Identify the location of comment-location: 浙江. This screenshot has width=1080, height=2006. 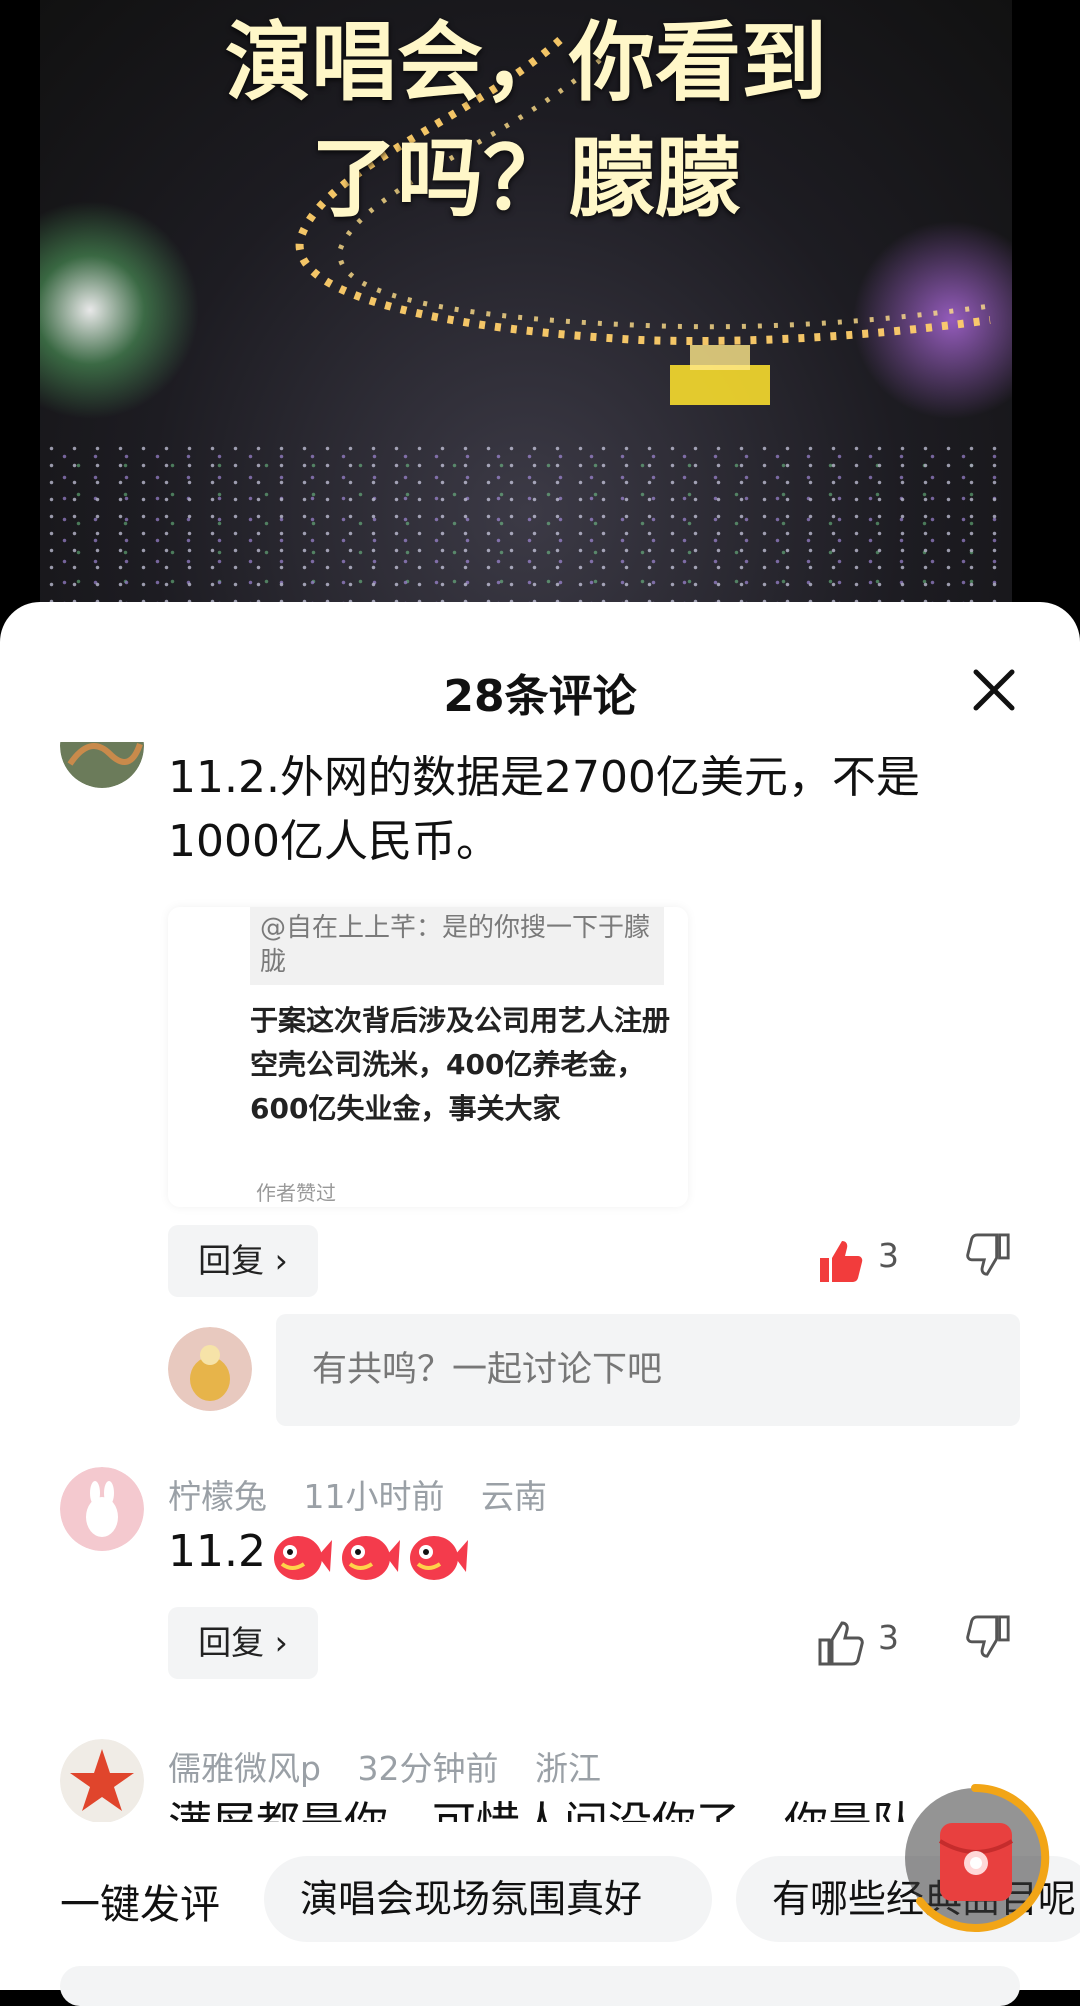
(567, 1768).